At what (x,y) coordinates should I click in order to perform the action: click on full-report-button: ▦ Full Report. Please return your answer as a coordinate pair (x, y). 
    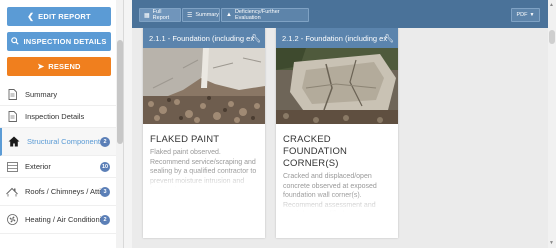
    Looking at the image, I should click on (160, 15).